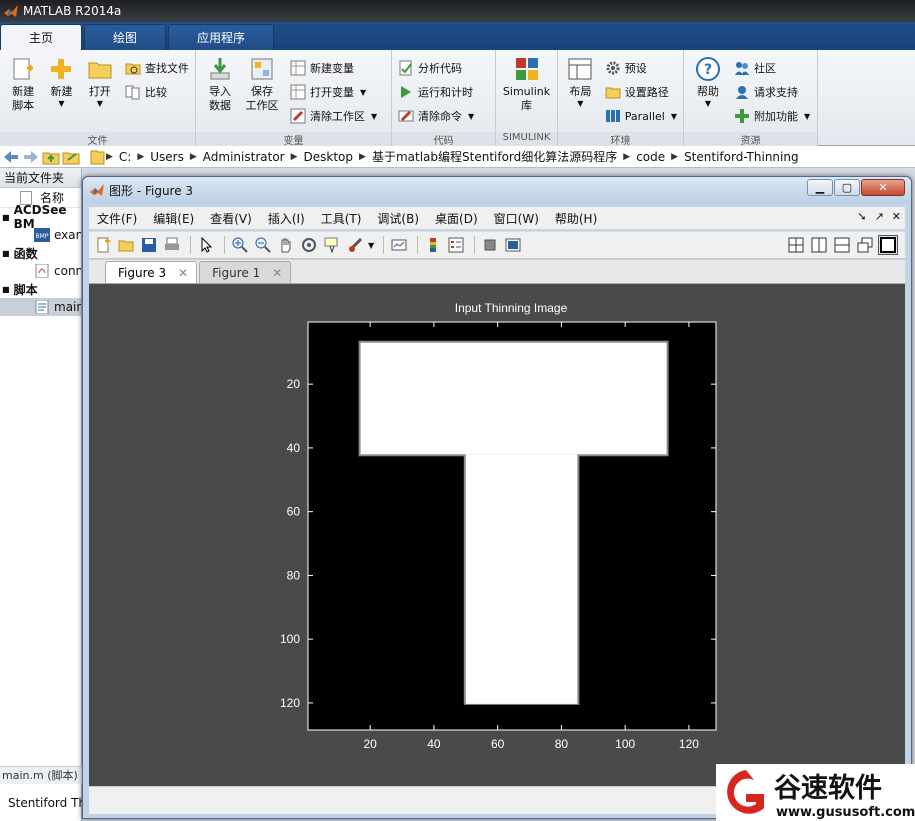 This screenshot has width=915, height=821. What do you see at coordinates (613, 68) in the screenshot?
I see `gear-icon` at bounding box center [613, 68].